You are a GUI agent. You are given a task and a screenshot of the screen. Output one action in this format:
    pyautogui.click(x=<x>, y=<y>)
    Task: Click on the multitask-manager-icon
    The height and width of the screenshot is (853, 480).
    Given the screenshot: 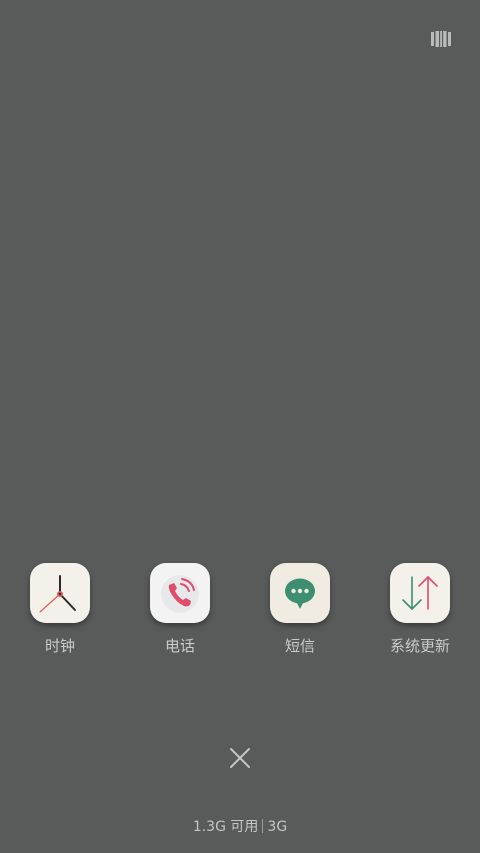 What is the action you would take?
    pyautogui.click(x=441, y=39)
    